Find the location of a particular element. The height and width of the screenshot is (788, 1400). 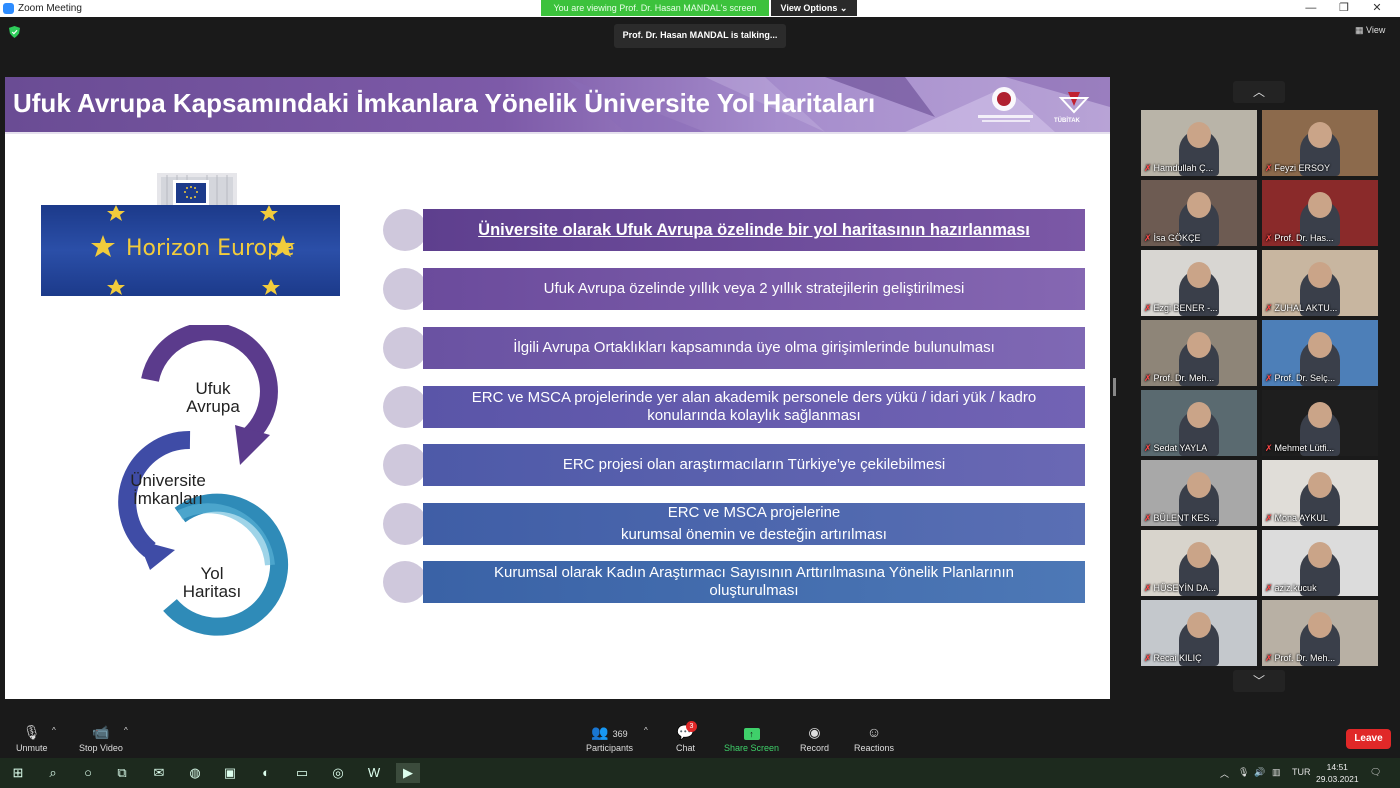

stop-video-button: 📹 Stop Video is located at coordinates (101, 738).